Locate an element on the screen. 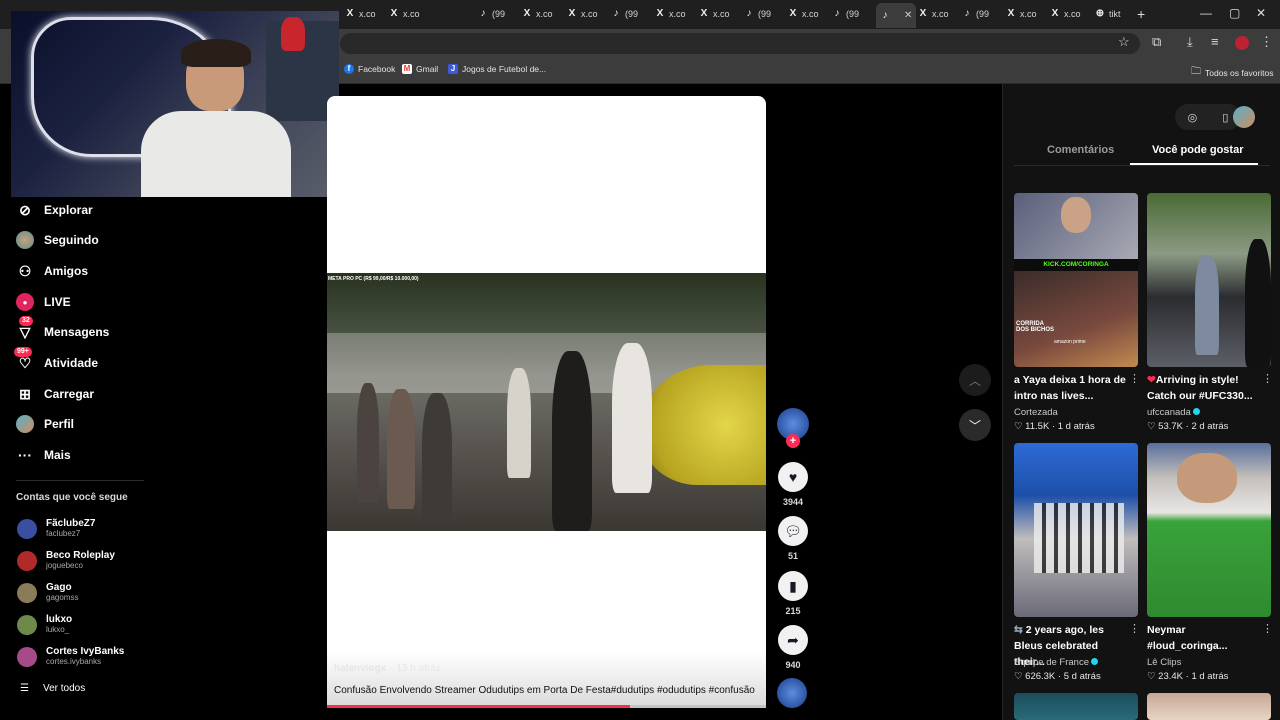 The height and width of the screenshot is (720, 1280). like-action: ♥ 3944 is located at coordinates (793, 484).